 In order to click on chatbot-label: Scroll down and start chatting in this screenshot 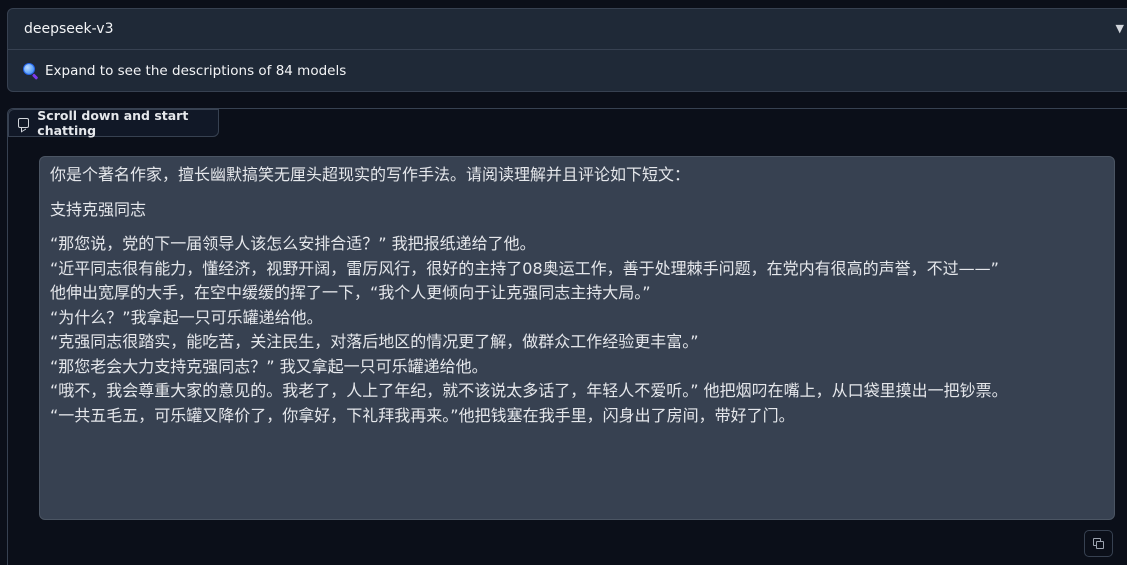, I will do `click(113, 123)`.